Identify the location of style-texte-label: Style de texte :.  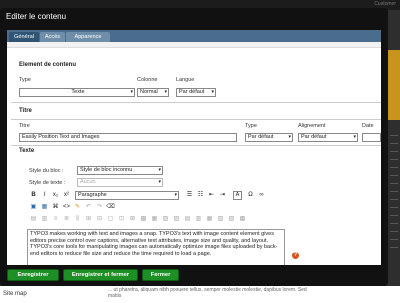
(47, 183).